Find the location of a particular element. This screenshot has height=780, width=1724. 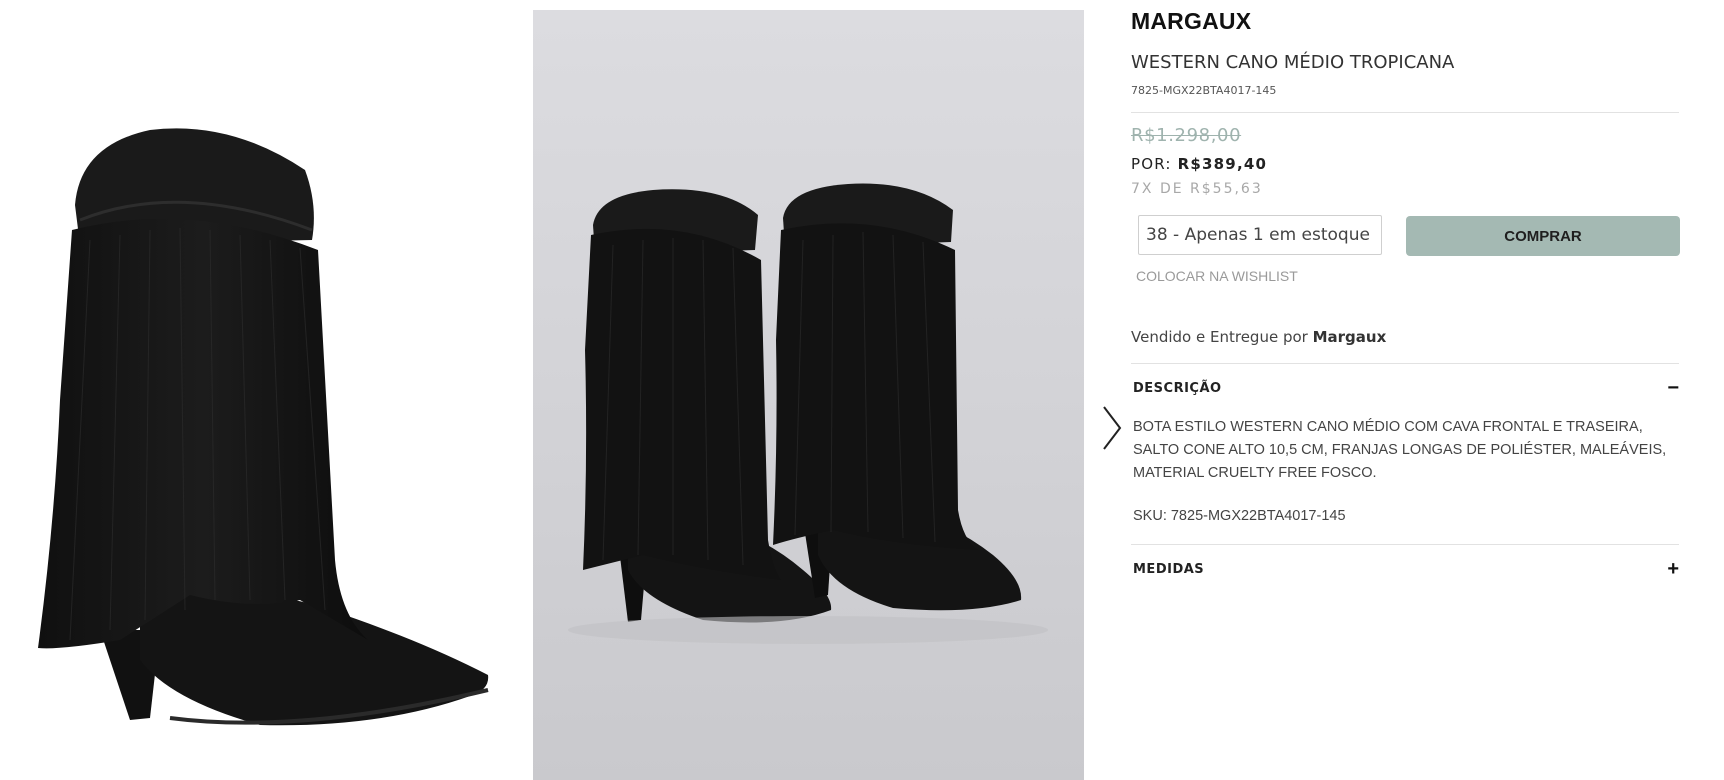

installments-text: 7X DE R$55,63 is located at coordinates (1197, 189).